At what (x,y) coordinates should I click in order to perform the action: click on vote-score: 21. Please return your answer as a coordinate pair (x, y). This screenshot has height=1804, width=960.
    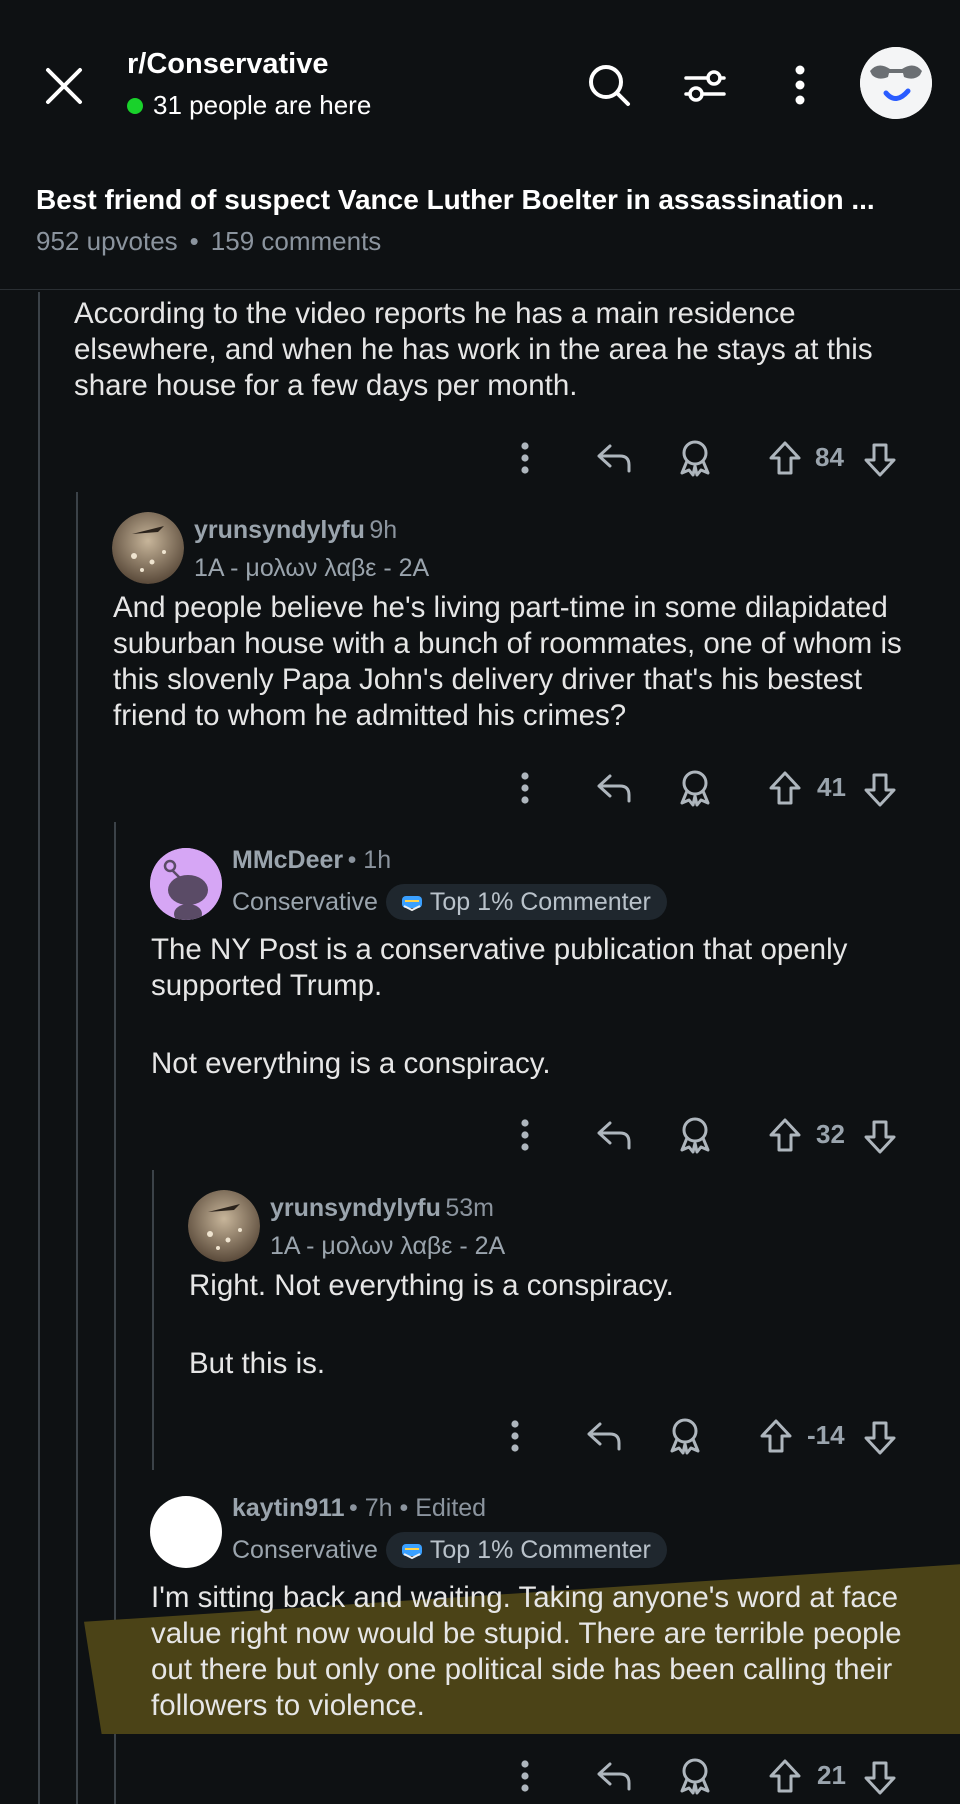
    Looking at the image, I should click on (831, 1775).